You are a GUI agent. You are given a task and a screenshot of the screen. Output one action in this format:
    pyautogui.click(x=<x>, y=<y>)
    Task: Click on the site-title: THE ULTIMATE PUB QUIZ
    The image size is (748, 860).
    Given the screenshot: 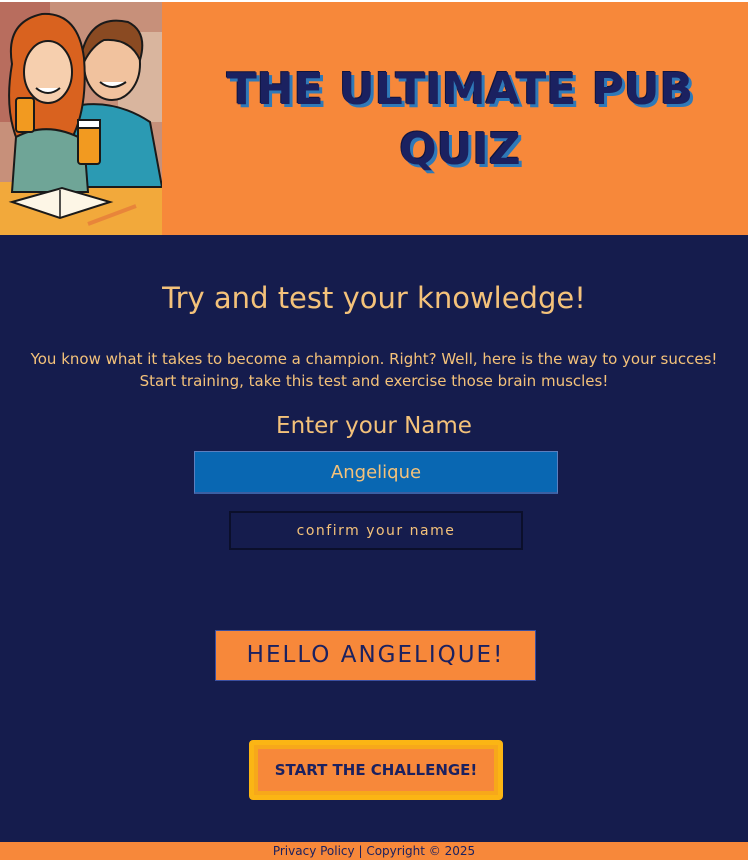 What is the action you would take?
    pyautogui.click(x=460, y=119)
    